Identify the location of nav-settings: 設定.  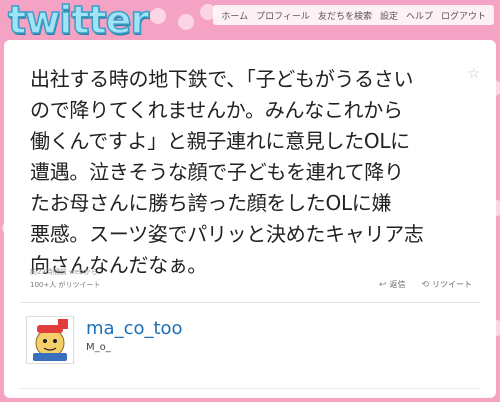
(389, 15).